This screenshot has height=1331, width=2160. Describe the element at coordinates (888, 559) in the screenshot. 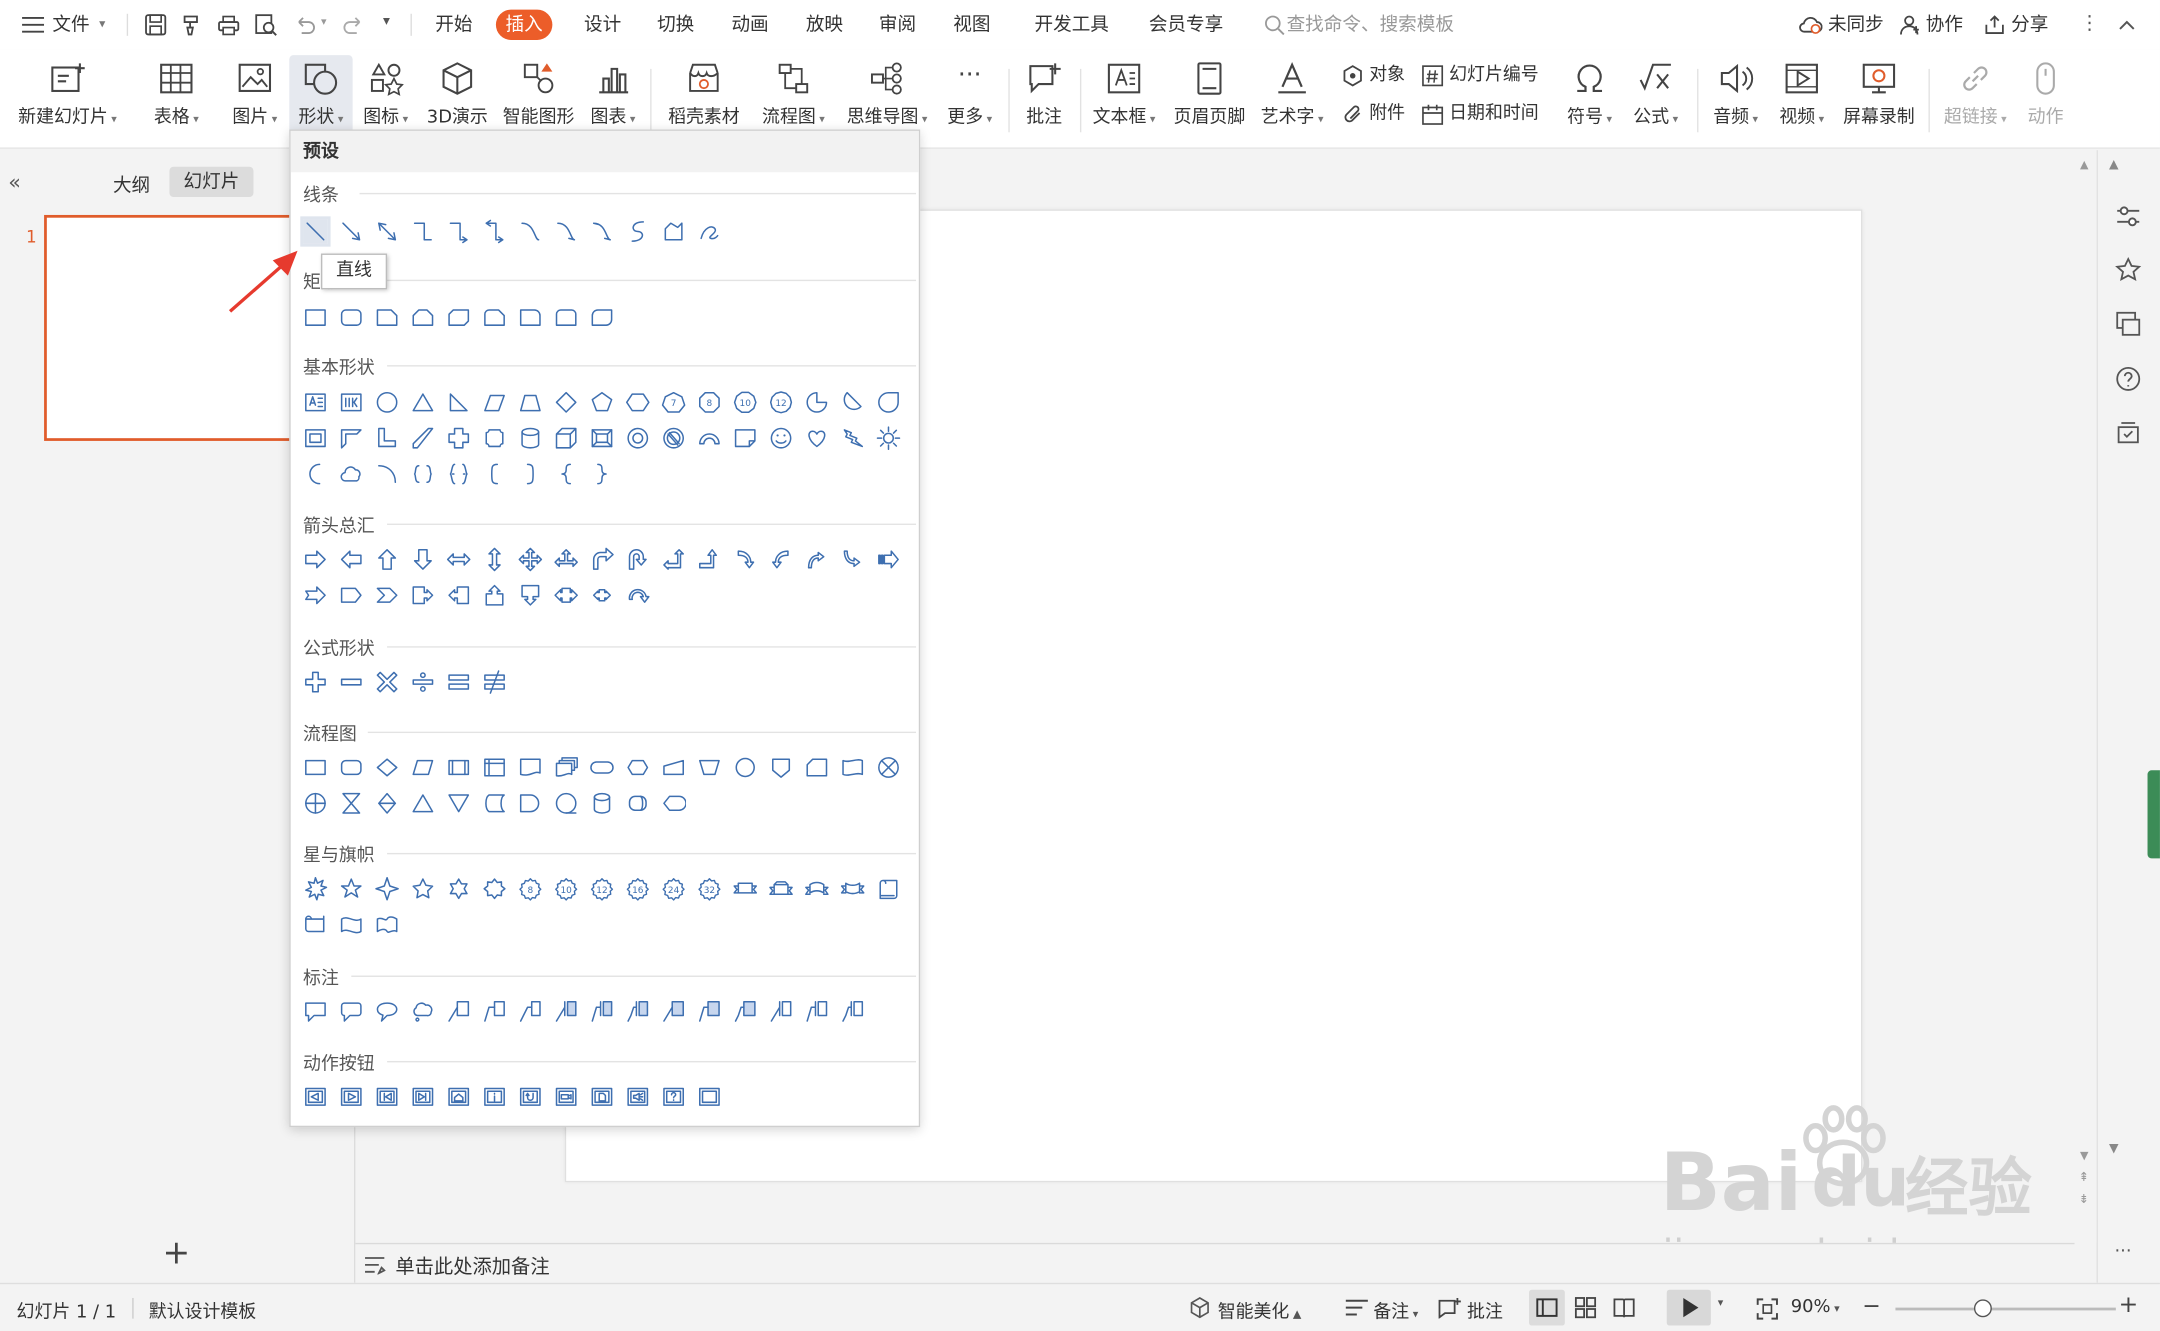

I see `shape-striped-right-arrow` at that location.